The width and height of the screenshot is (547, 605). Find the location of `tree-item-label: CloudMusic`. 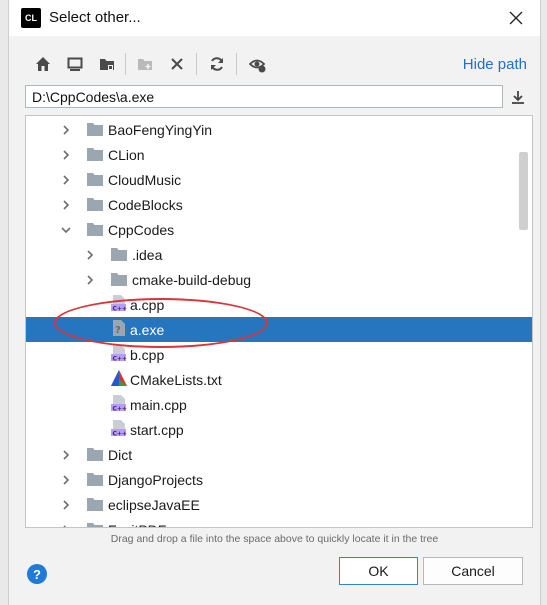

tree-item-label: CloudMusic is located at coordinates (145, 180).